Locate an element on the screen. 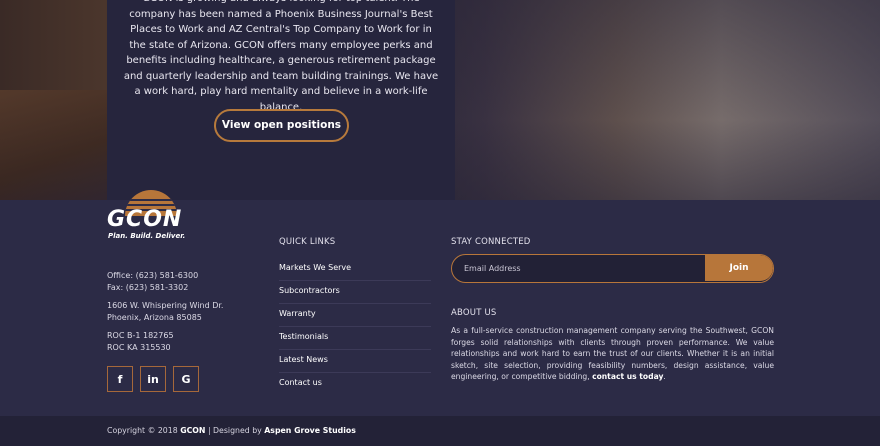  newsletter-form: Join is located at coordinates (612, 268).